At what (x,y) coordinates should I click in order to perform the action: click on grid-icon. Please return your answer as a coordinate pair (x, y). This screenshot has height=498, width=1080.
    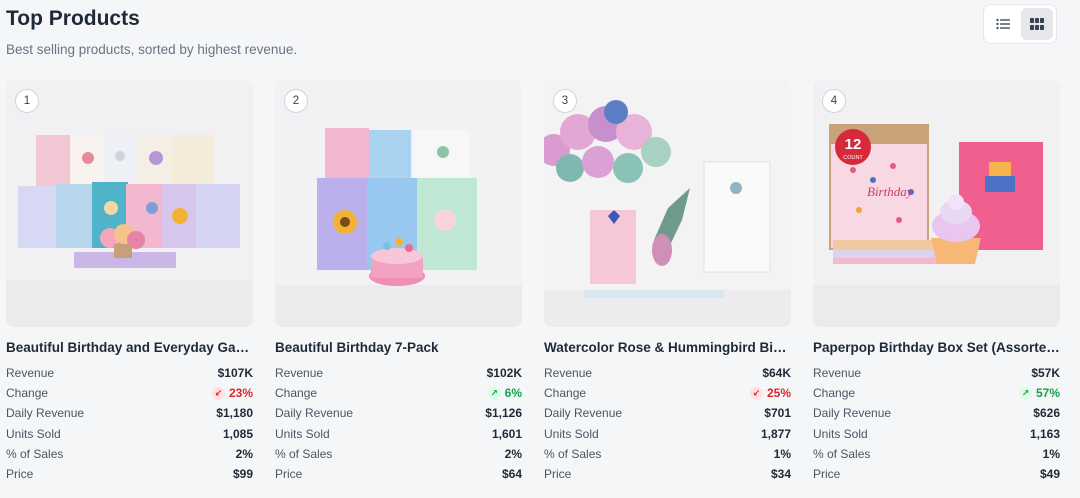
    Looking at the image, I should click on (1037, 24).